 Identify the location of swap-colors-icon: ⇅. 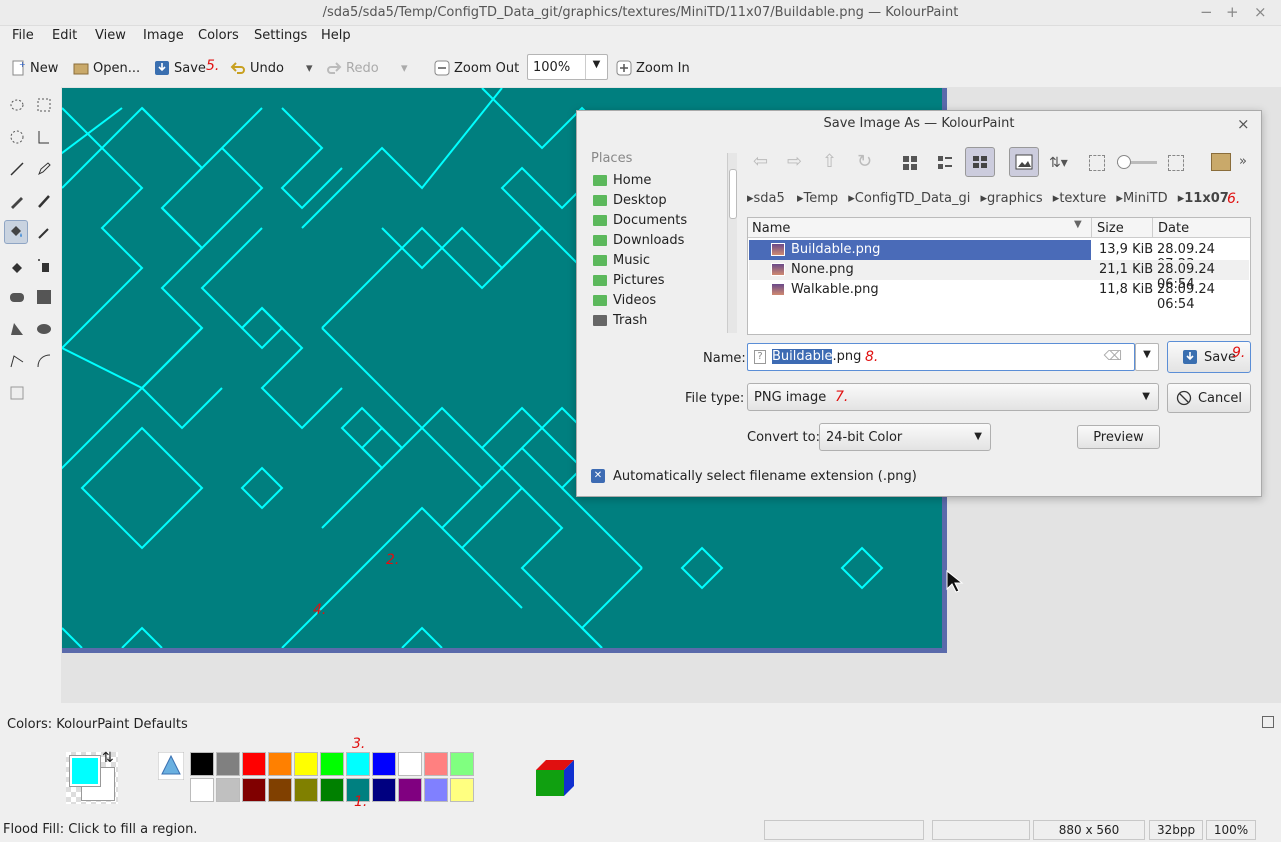
(108, 758).